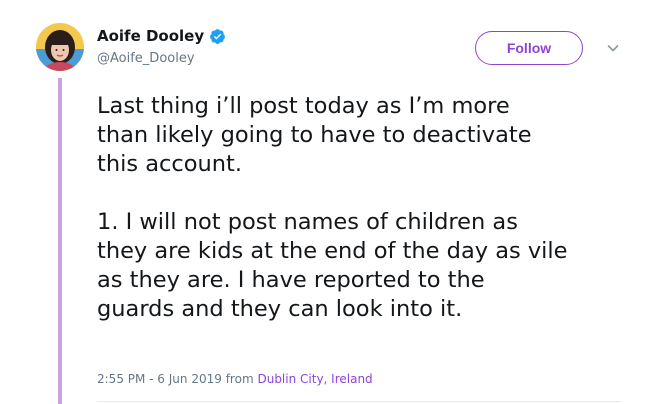 The width and height of the screenshot is (650, 404). I want to click on thread-line, so click(60, 241).